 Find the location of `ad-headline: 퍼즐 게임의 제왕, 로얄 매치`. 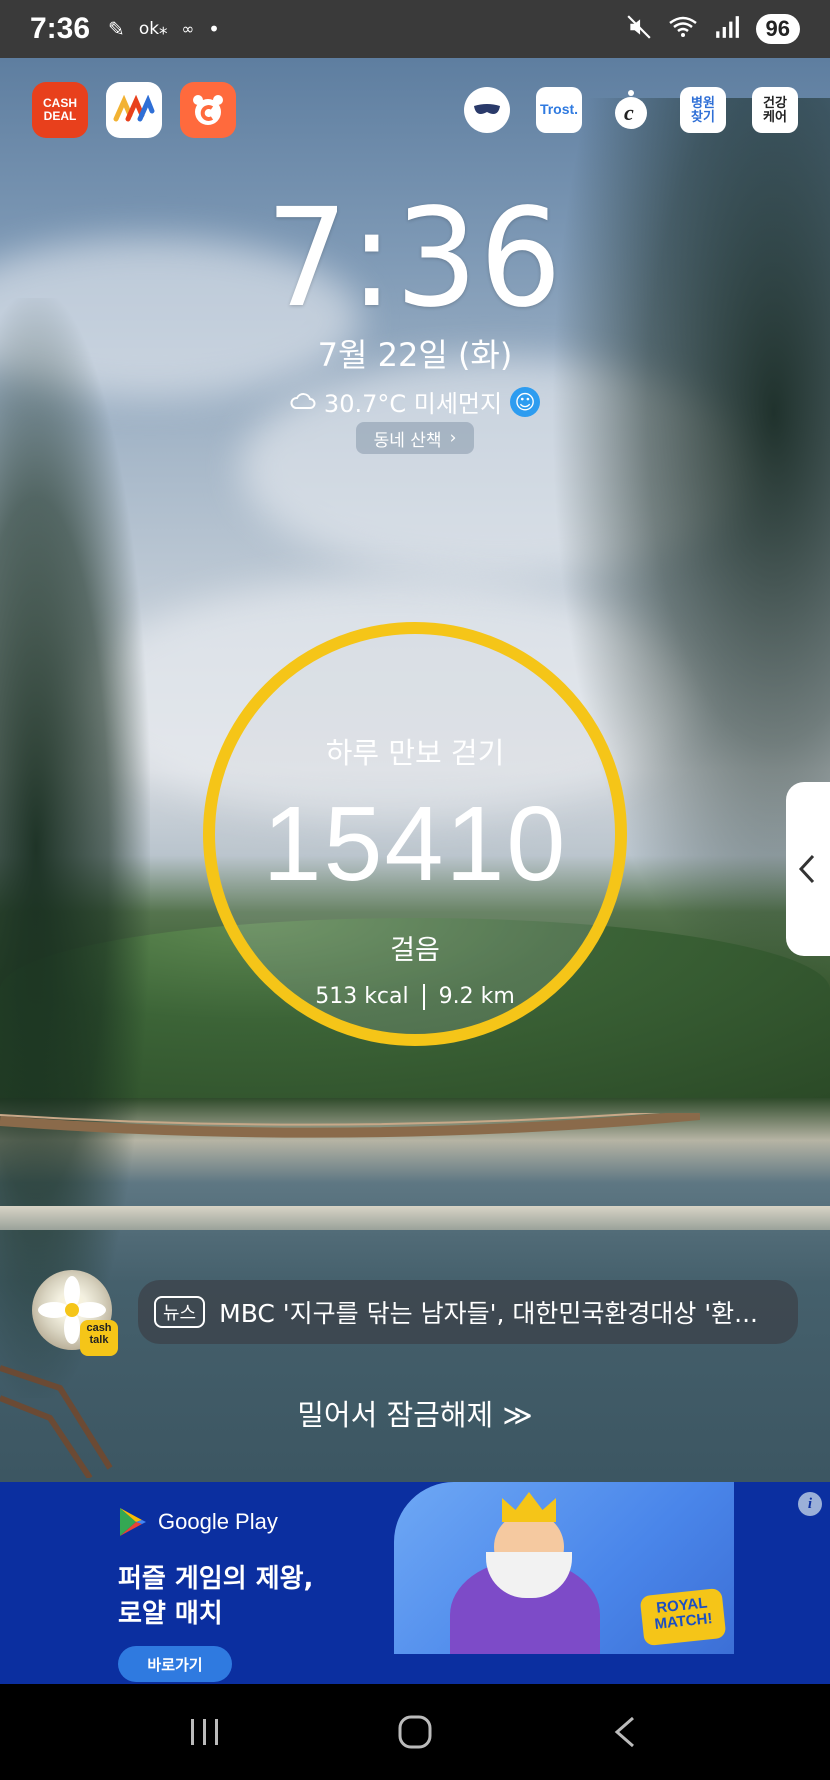

ad-headline: 퍼즐 게임의 제왕, 로얄 매치 is located at coordinates (215, 1597).